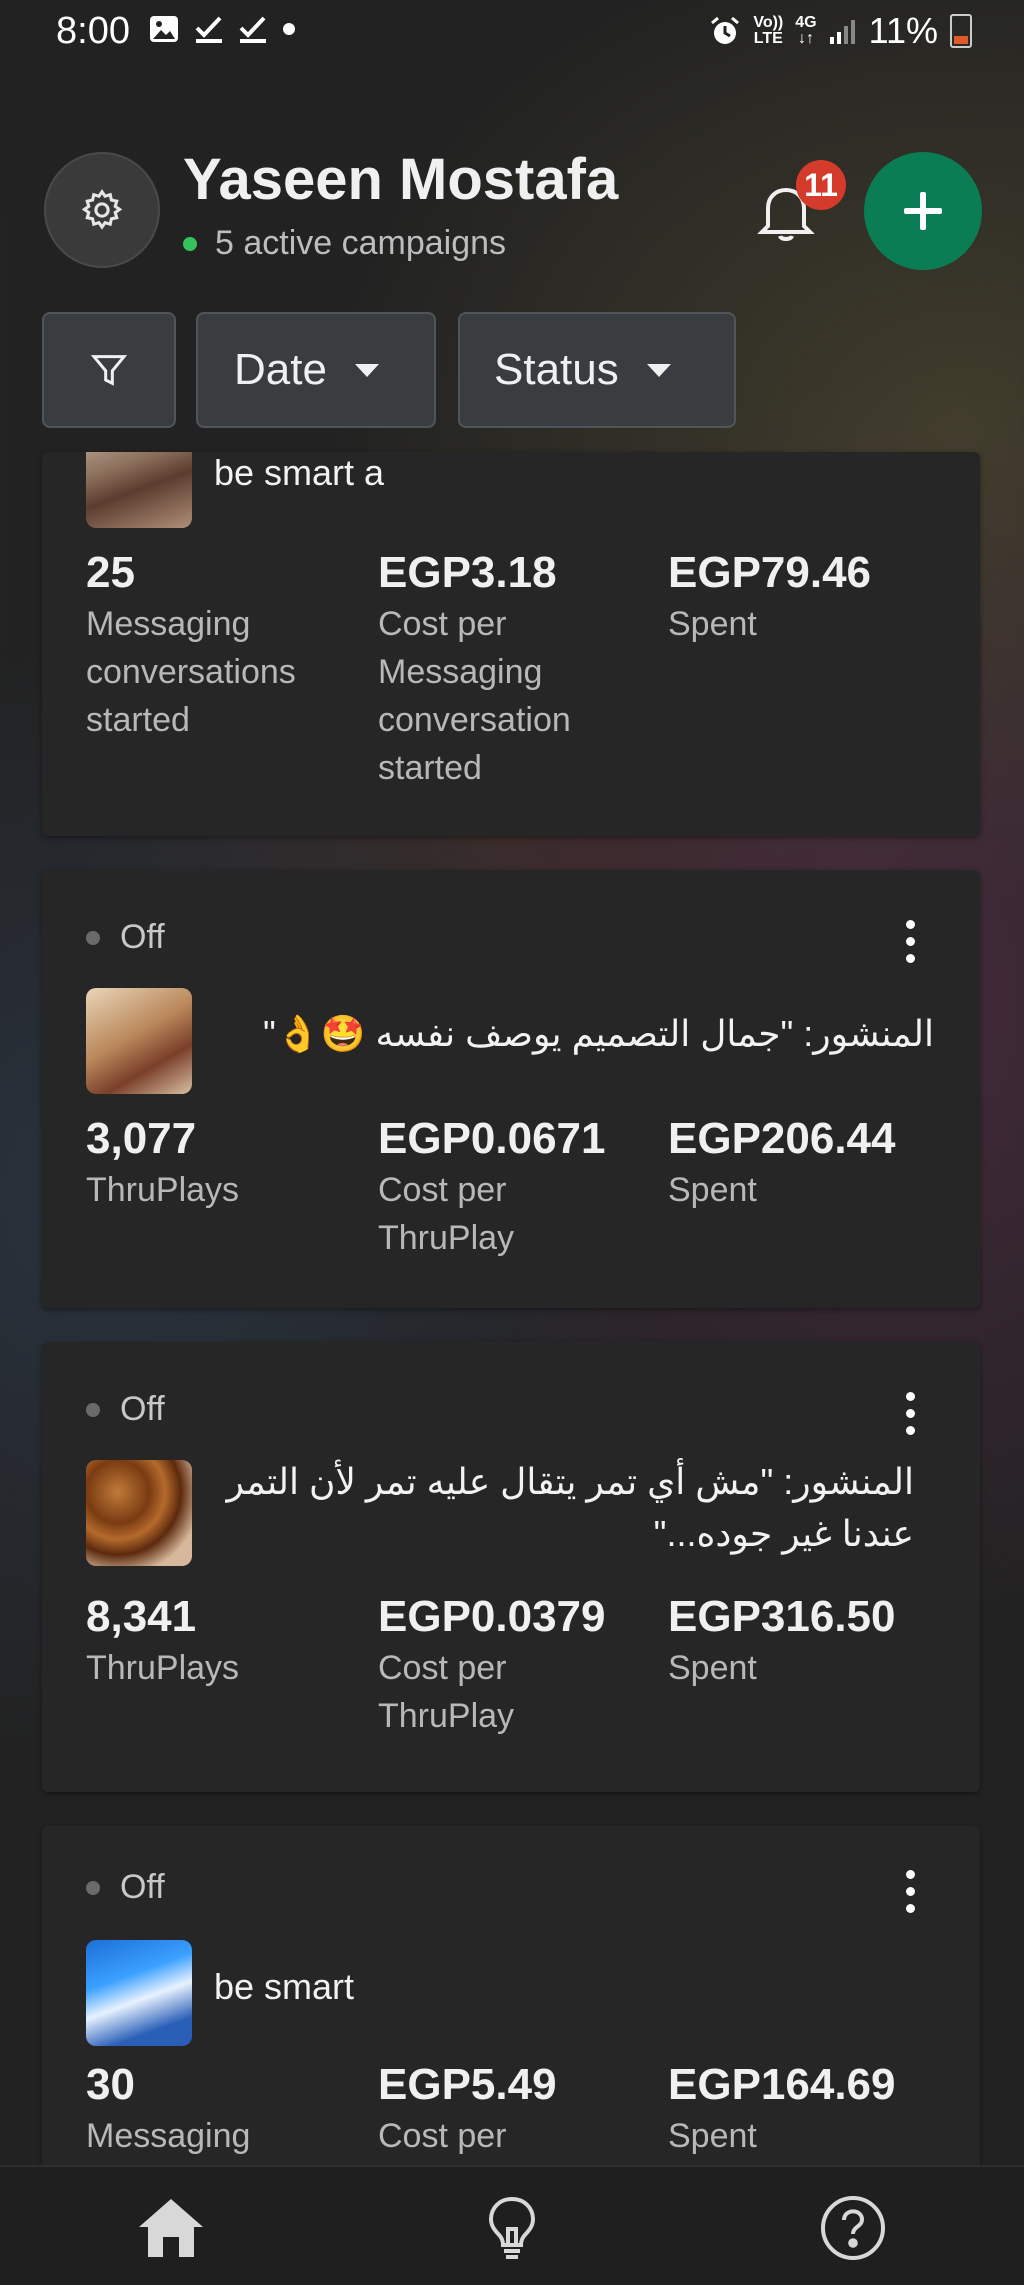  I want to click on battery-icon, so click(961, 31).